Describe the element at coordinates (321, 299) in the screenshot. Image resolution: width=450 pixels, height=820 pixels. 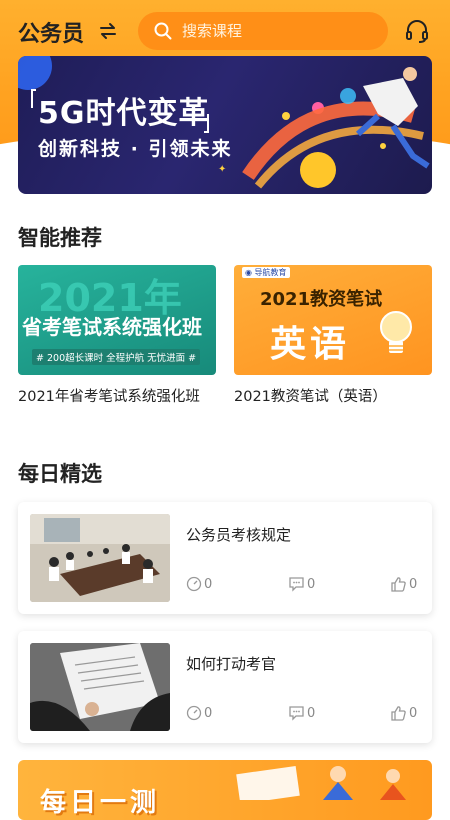
I see `thumbnail-headline: 2021教资笔试` at that location.